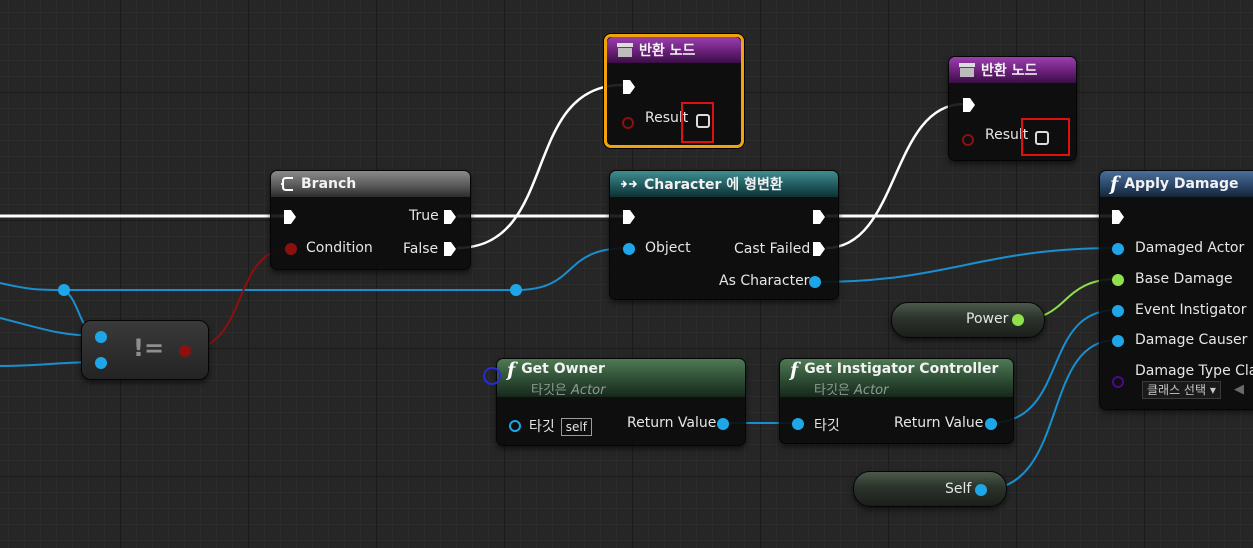  Describe the element at coordinates (339, 248) in the screenshot. I see `condition-label: Condition` at that location.